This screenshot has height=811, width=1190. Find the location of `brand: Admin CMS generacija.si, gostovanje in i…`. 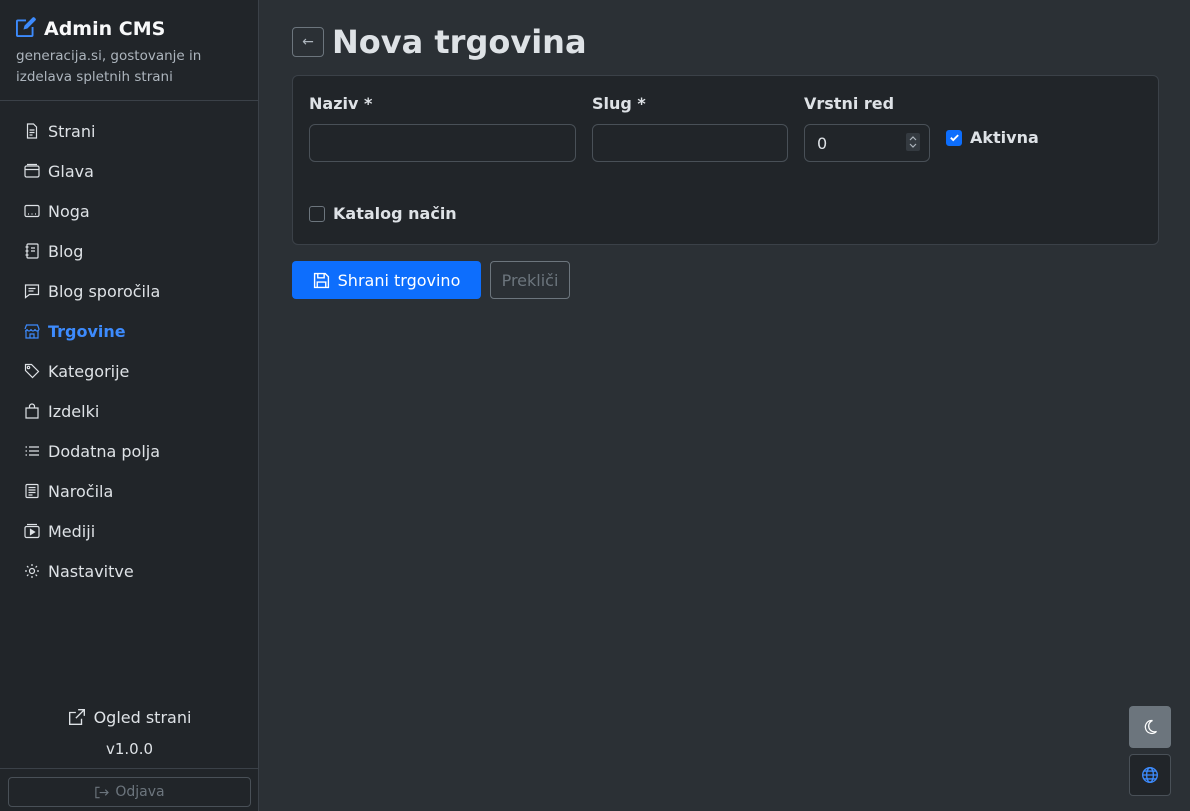

brand: Admin CMS generacija.si, gostovanje in i… is located at coordinates (129, 50).